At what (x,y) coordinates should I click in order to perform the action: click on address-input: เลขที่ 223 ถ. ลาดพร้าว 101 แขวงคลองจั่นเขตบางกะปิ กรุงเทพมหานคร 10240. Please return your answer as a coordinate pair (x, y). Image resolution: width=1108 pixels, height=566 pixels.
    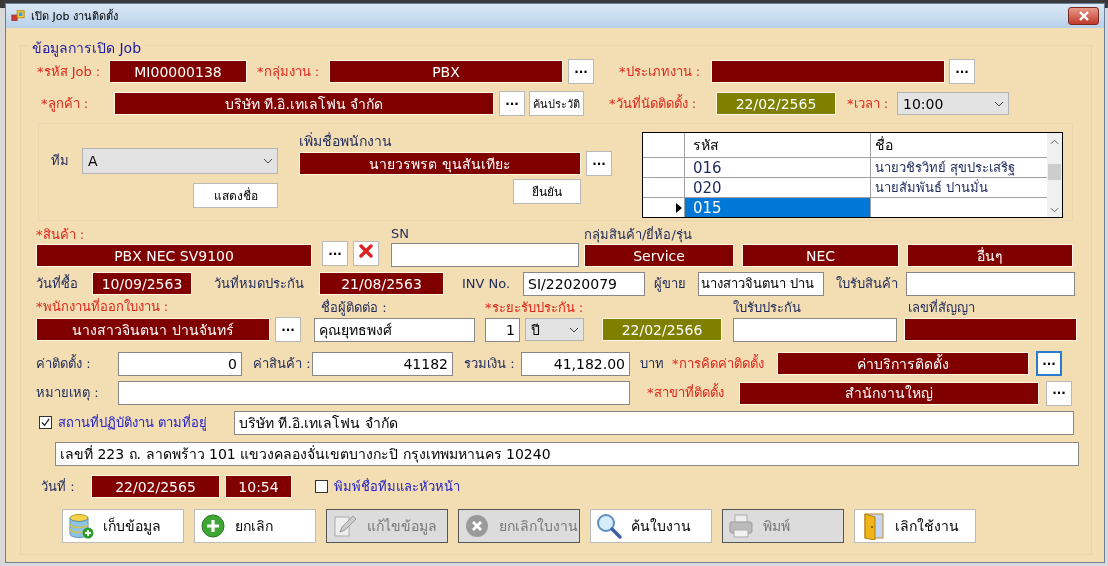
    Looking at the image, I should click on (567, 454).